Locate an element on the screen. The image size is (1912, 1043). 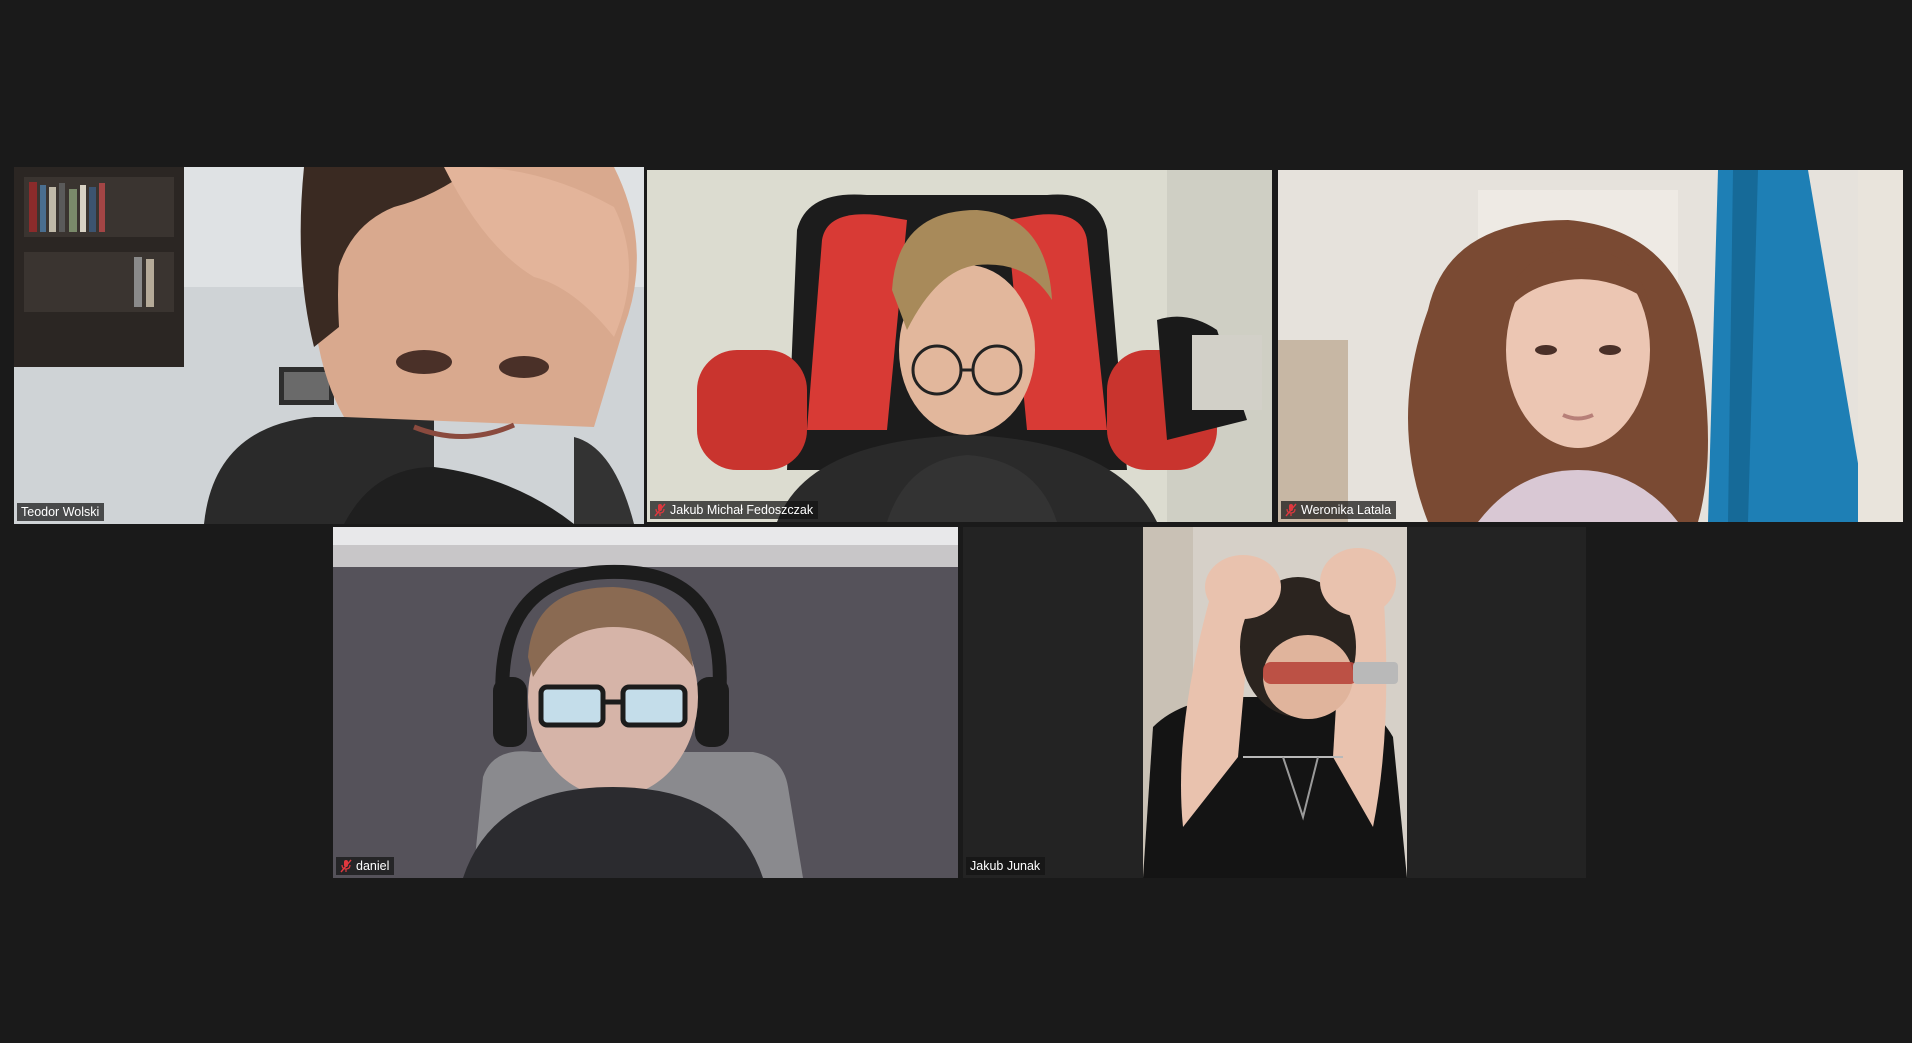
participant-tile-weronika-latala: Weronika Latala is located at coordinates (1590, 346).